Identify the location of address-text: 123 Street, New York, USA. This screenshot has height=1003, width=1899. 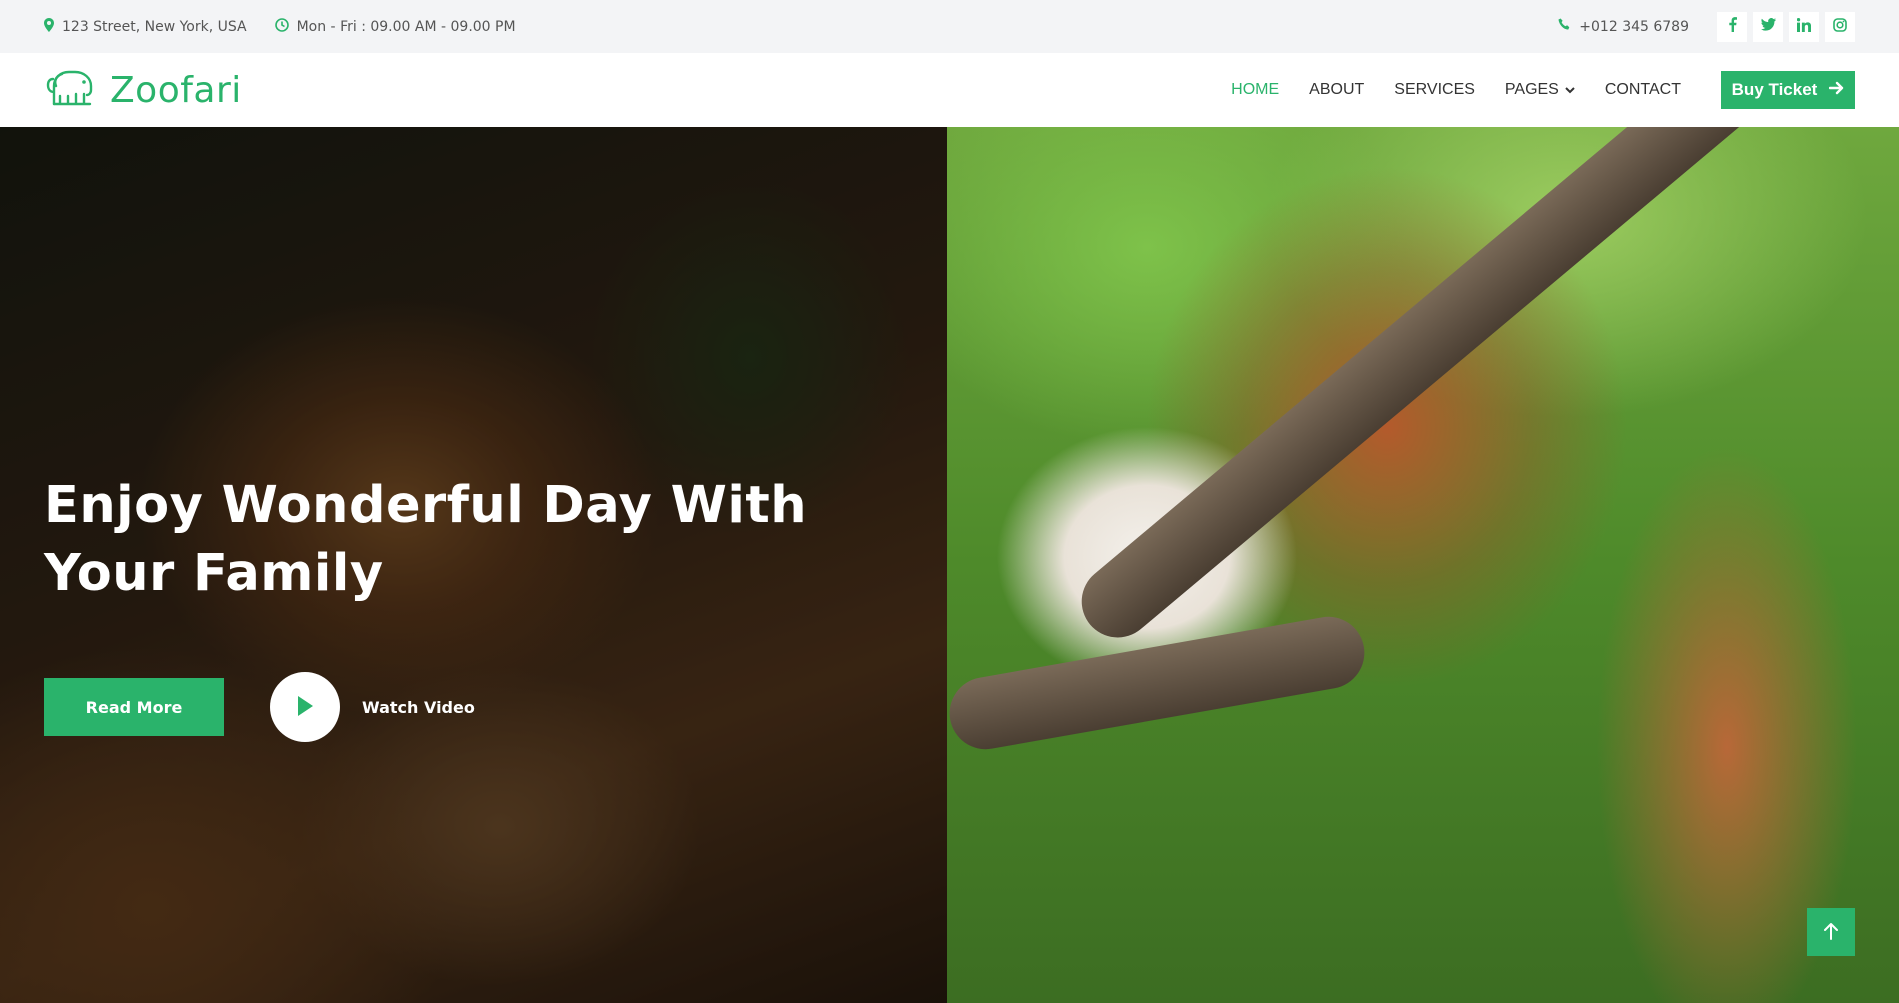
(154, 26).